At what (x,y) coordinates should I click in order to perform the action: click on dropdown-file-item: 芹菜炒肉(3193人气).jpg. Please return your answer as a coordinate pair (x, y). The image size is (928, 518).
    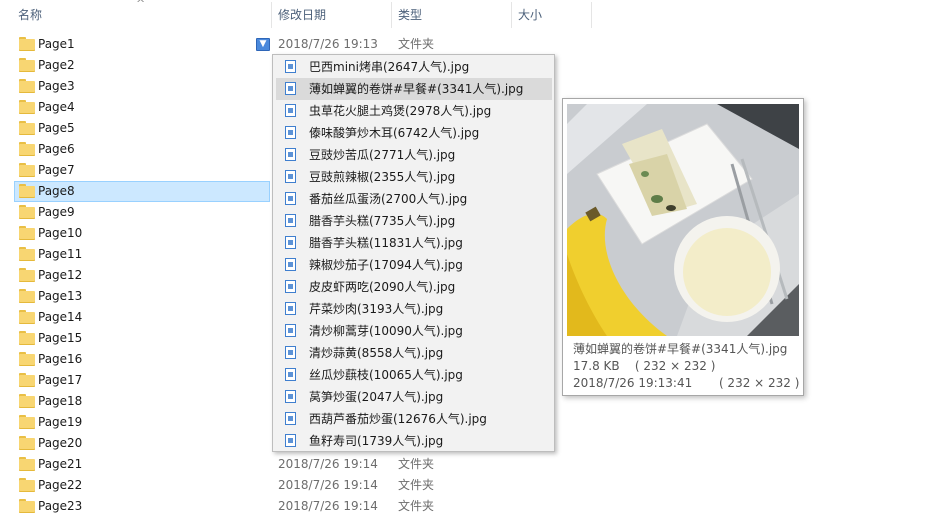
    Looking at the image, I should click on (414, 309).